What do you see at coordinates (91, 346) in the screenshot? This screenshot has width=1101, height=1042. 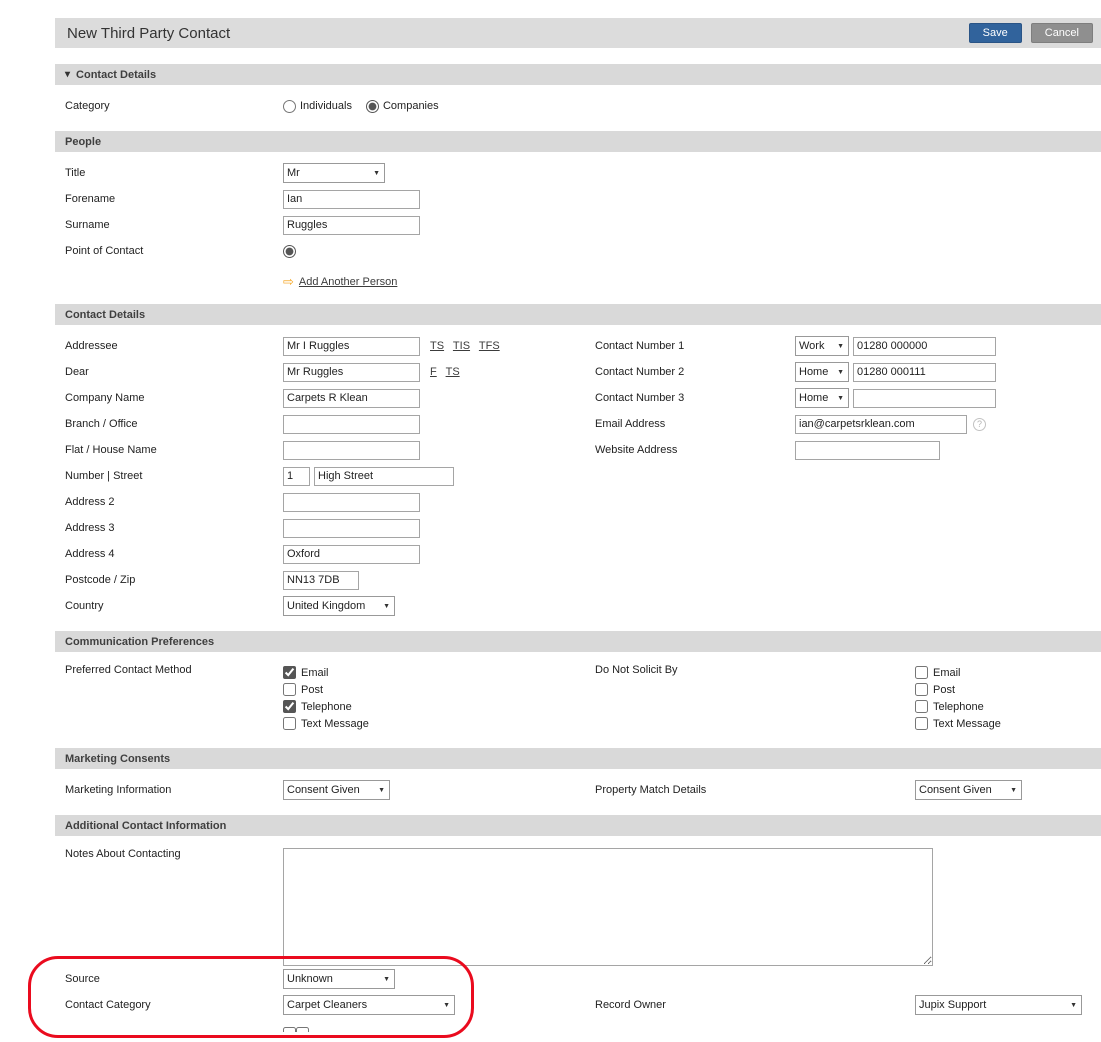 I see `addressee-label: Addressee` at bounding box center [91, 346].